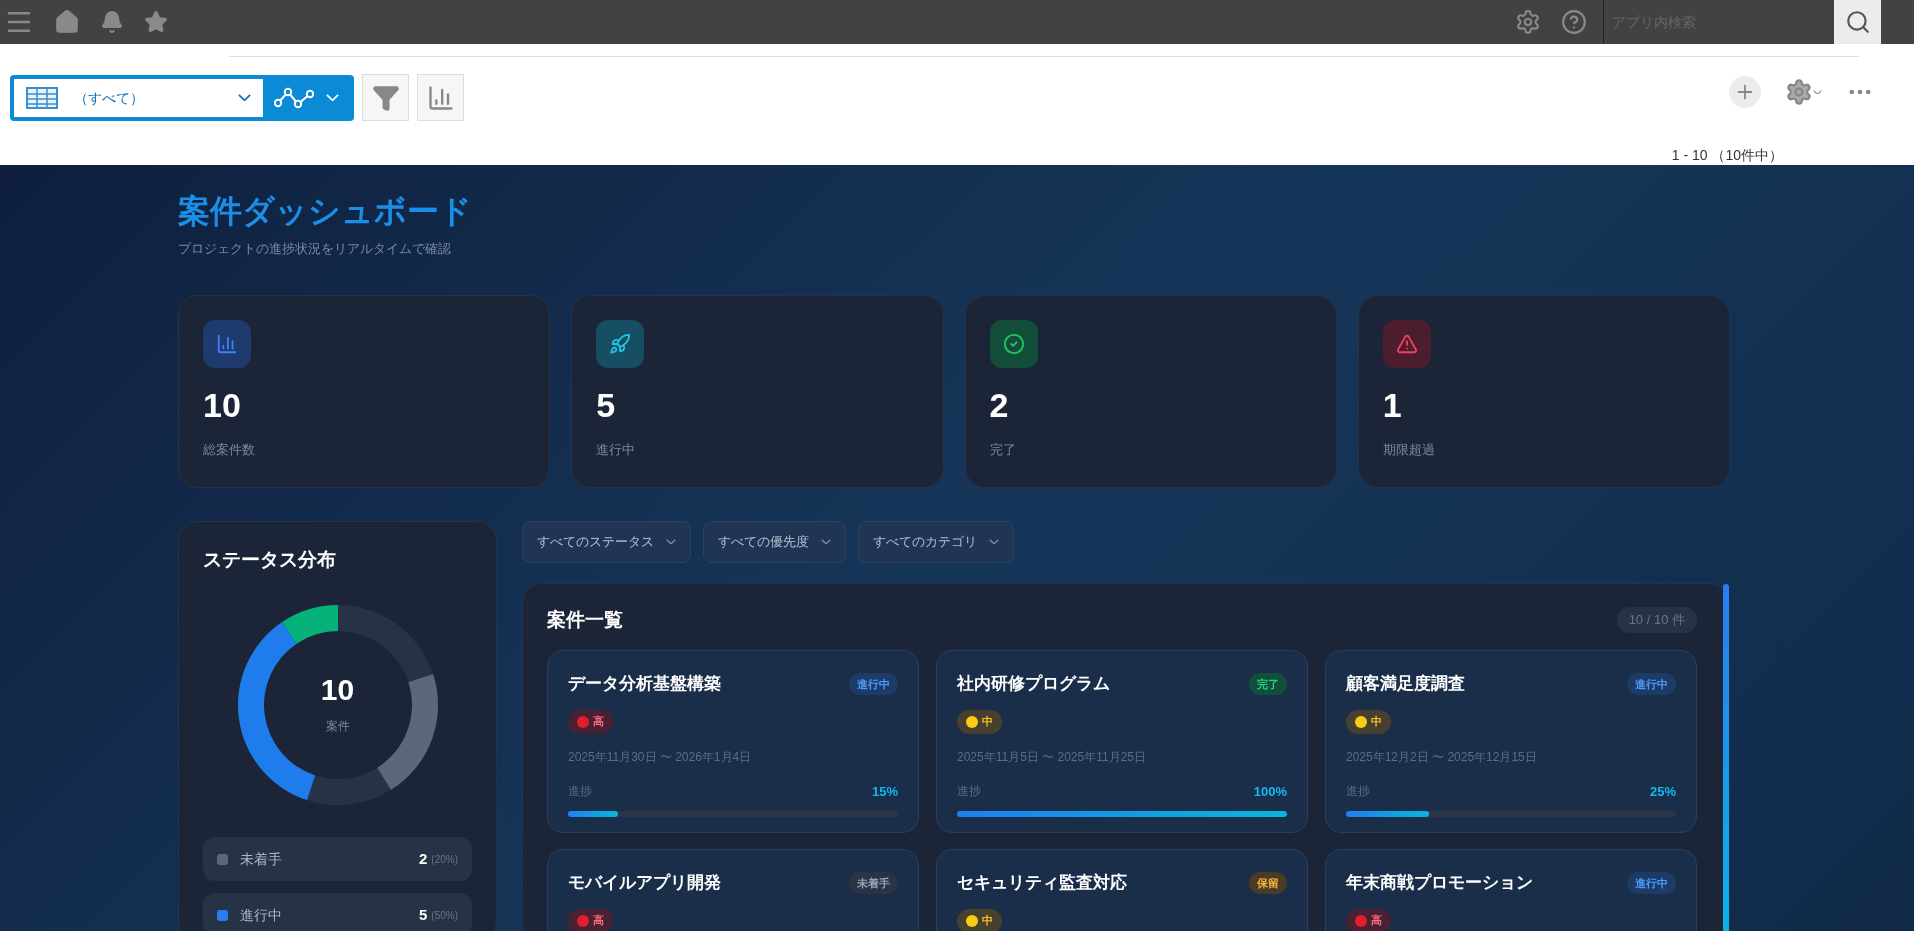 The image size is (1914, 931). I want to click on view-select: （すべて）, so click(138, 97).